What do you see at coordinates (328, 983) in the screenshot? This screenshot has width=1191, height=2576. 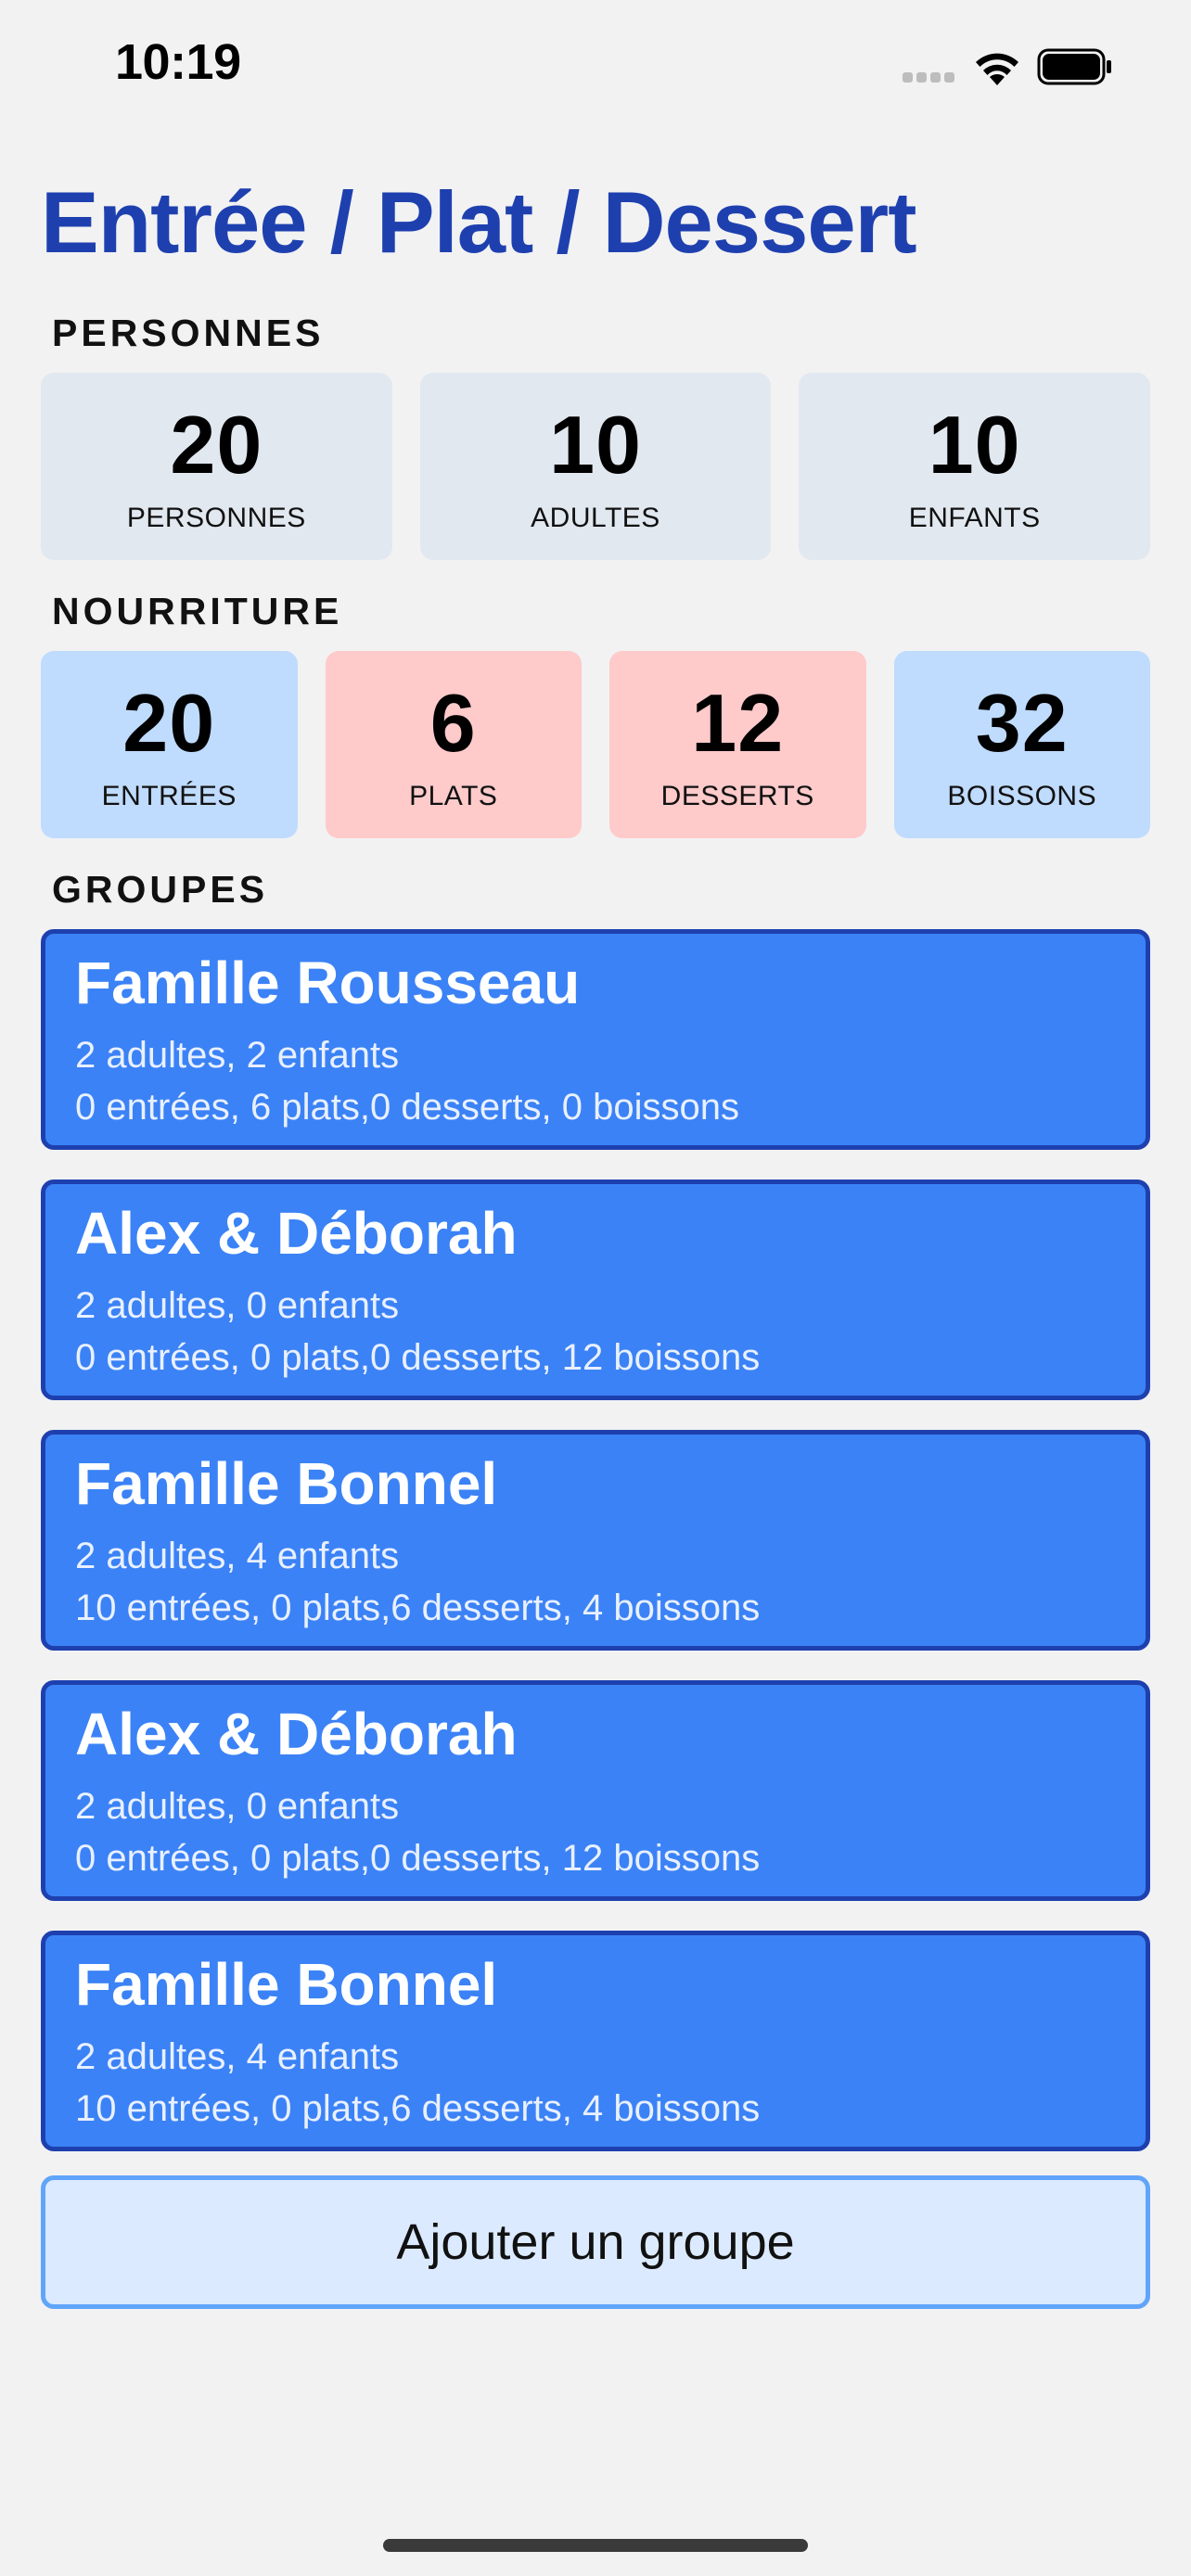 I see `group-name: Famille Rousseau` at bounding box center [328, 983].